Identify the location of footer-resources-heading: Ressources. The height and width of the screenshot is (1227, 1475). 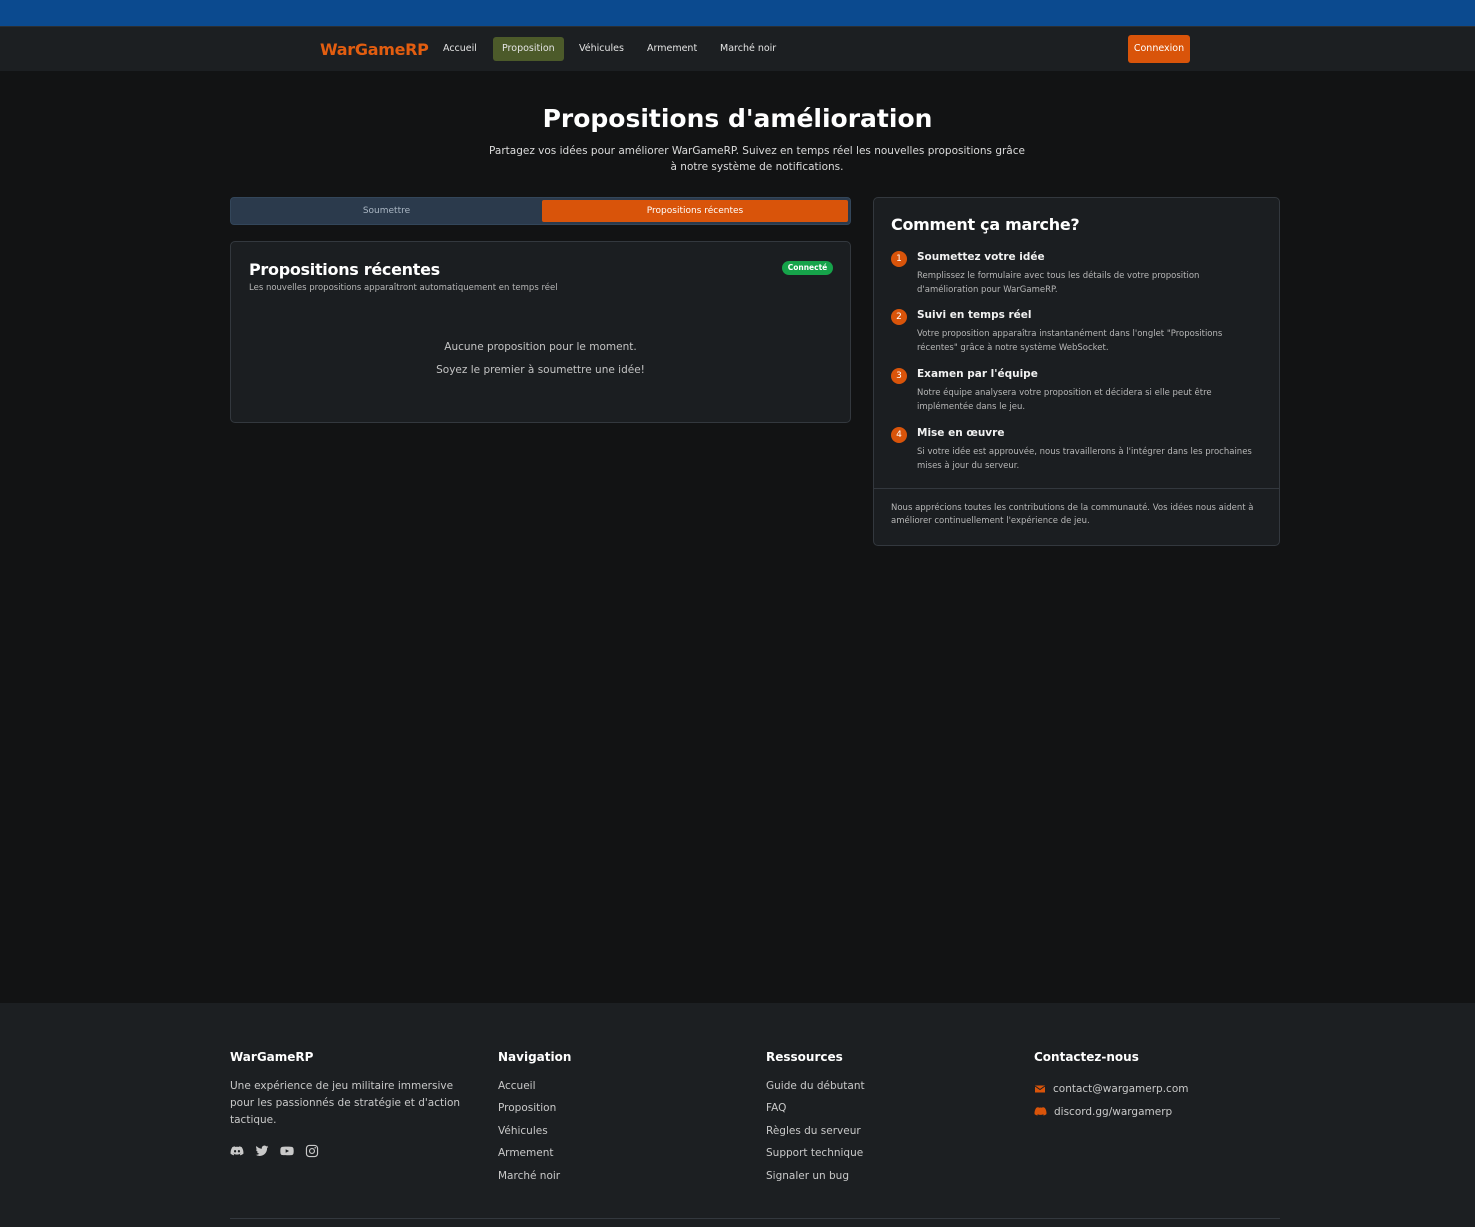
(804, 1057).